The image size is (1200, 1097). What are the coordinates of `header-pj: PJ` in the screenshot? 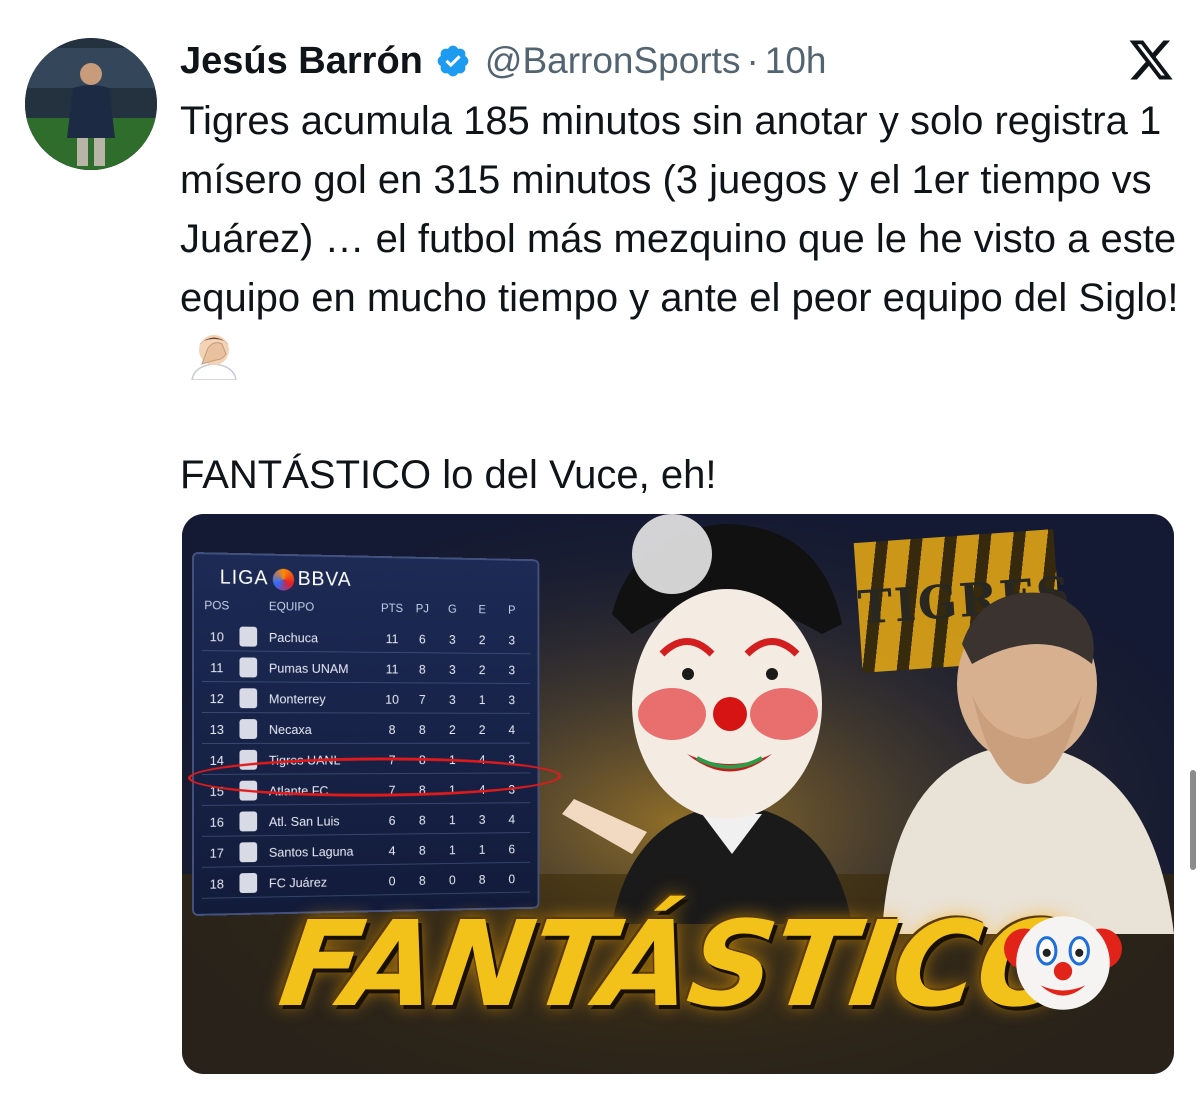 It's located at (422, 608).